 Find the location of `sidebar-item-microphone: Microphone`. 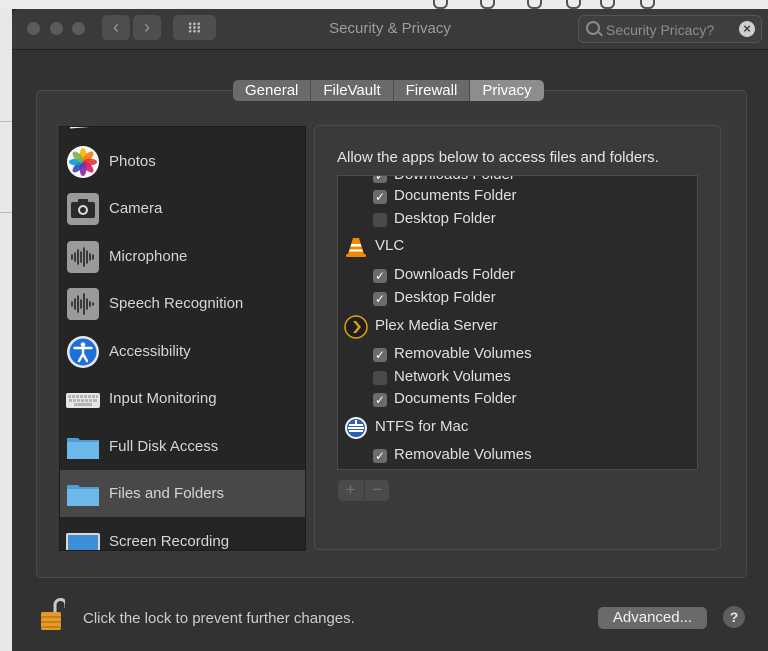

sidebar-item-microphone: Microphone is located at coordinates (182, 256).